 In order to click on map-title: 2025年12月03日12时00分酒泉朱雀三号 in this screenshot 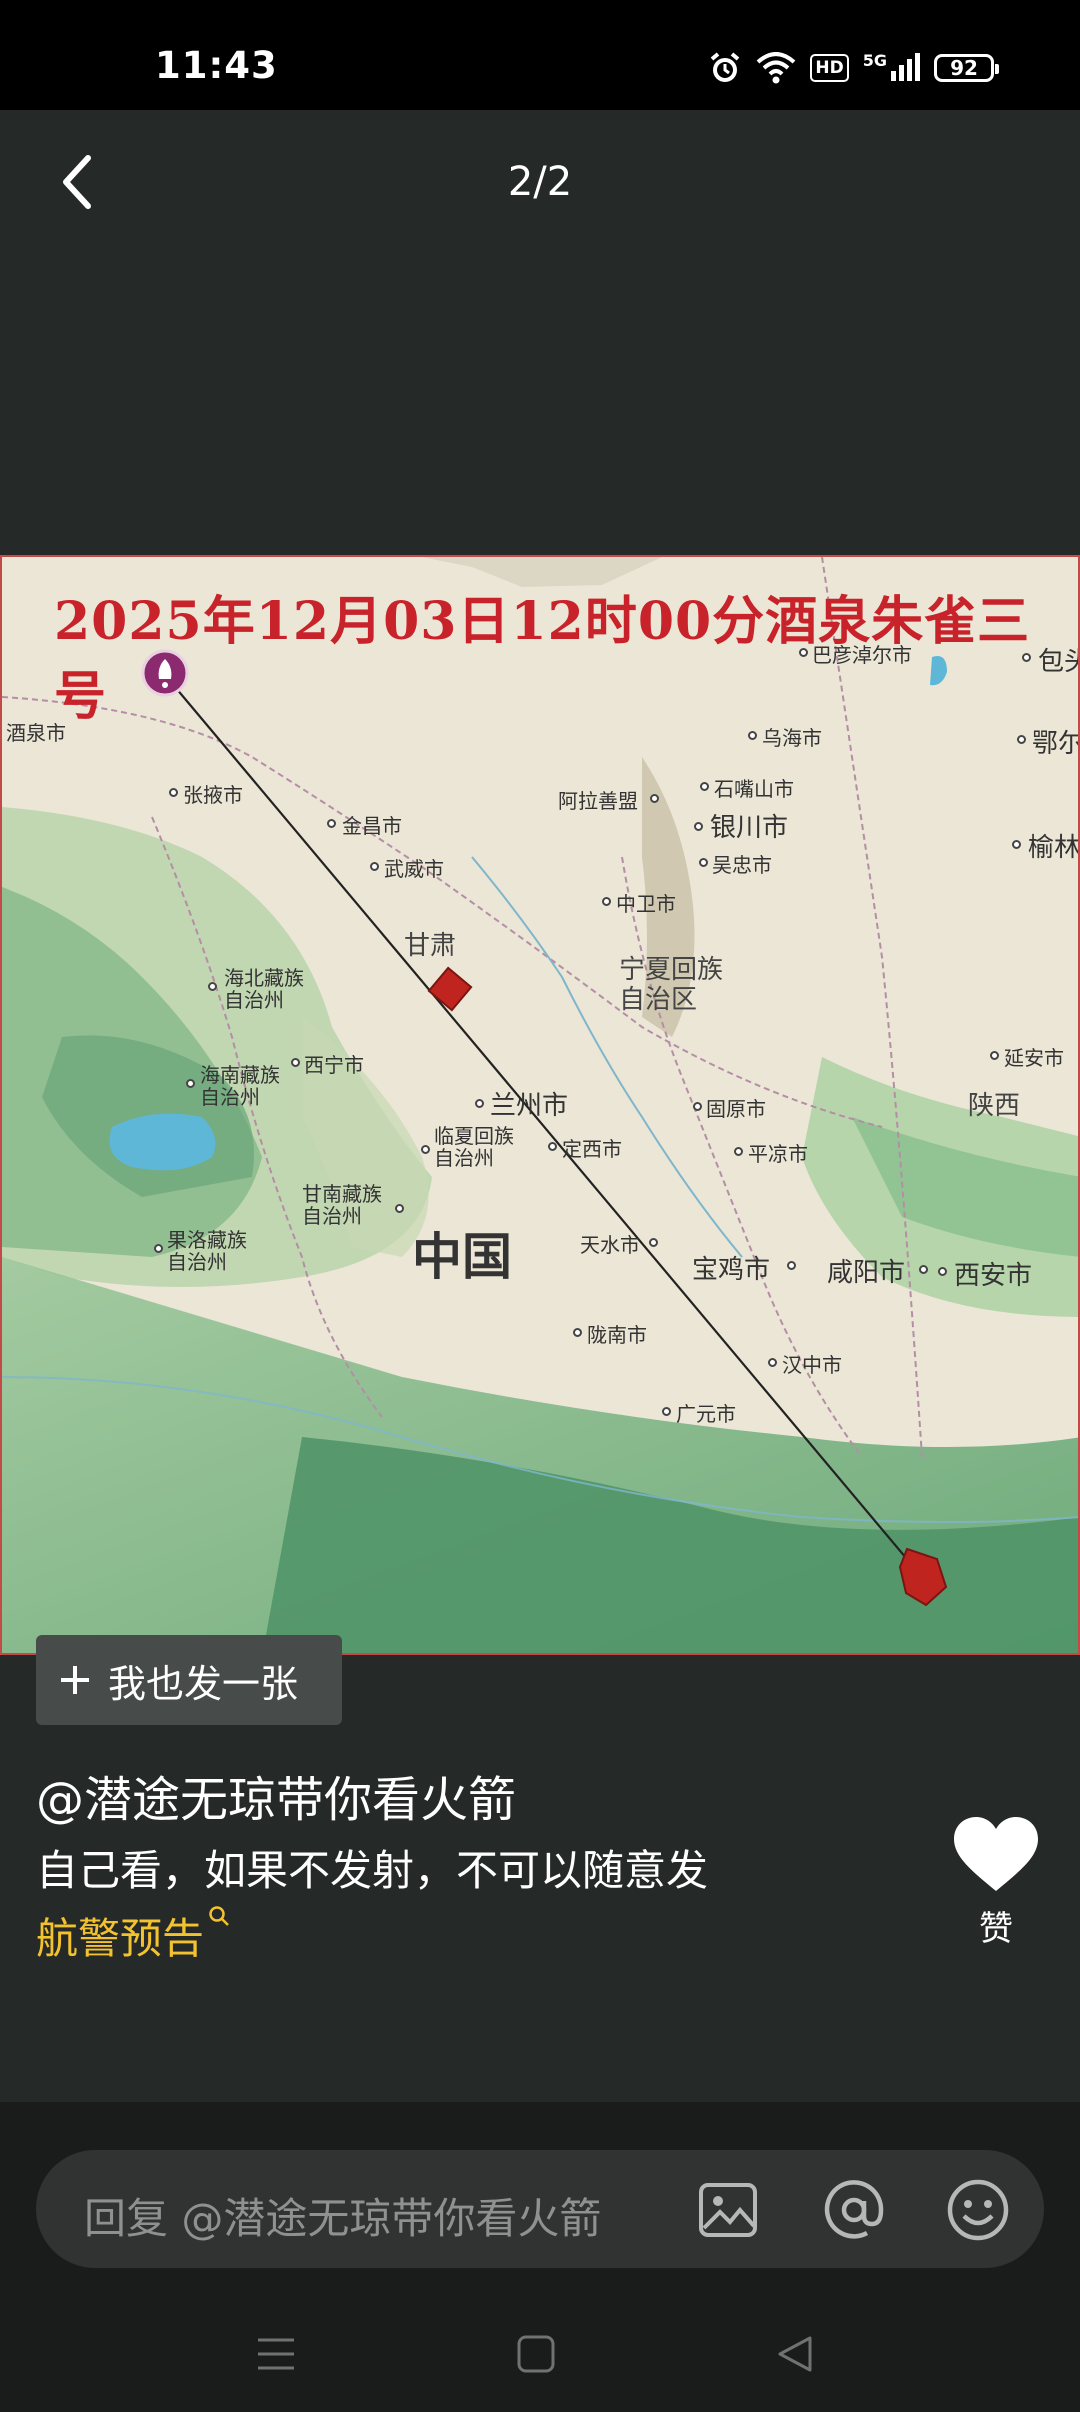, I will do `click(542, 659)`.